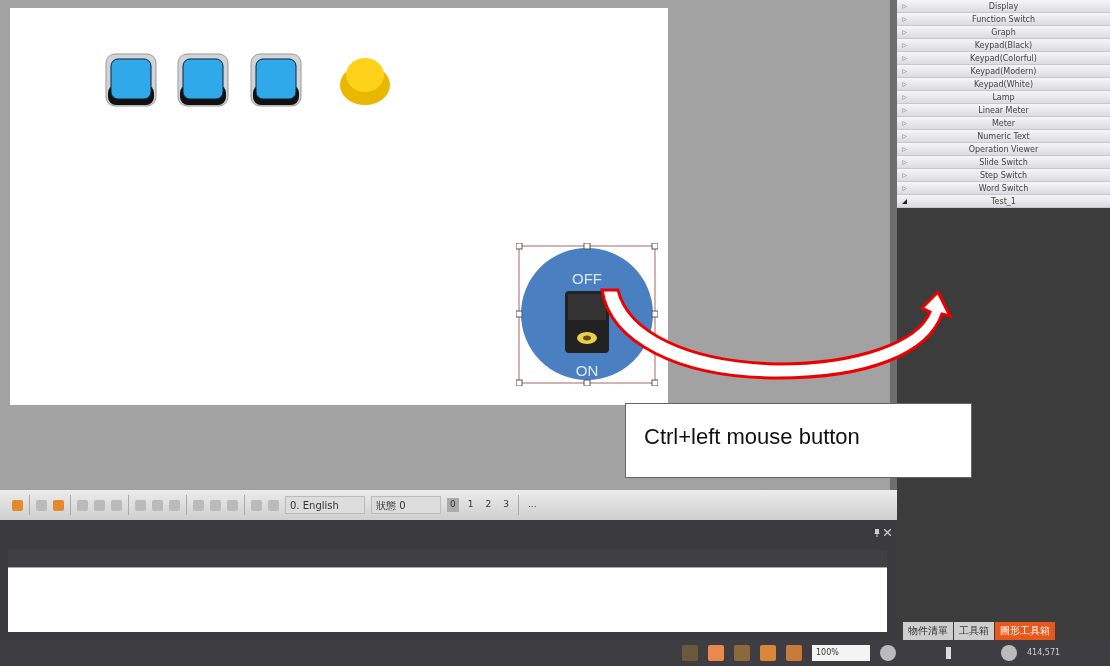 The width and height of the screenshot is (1110, 666). Describe the element at coordinates (1003, 175) in the screenshot. I see `list-item: Step Switch` at that location.